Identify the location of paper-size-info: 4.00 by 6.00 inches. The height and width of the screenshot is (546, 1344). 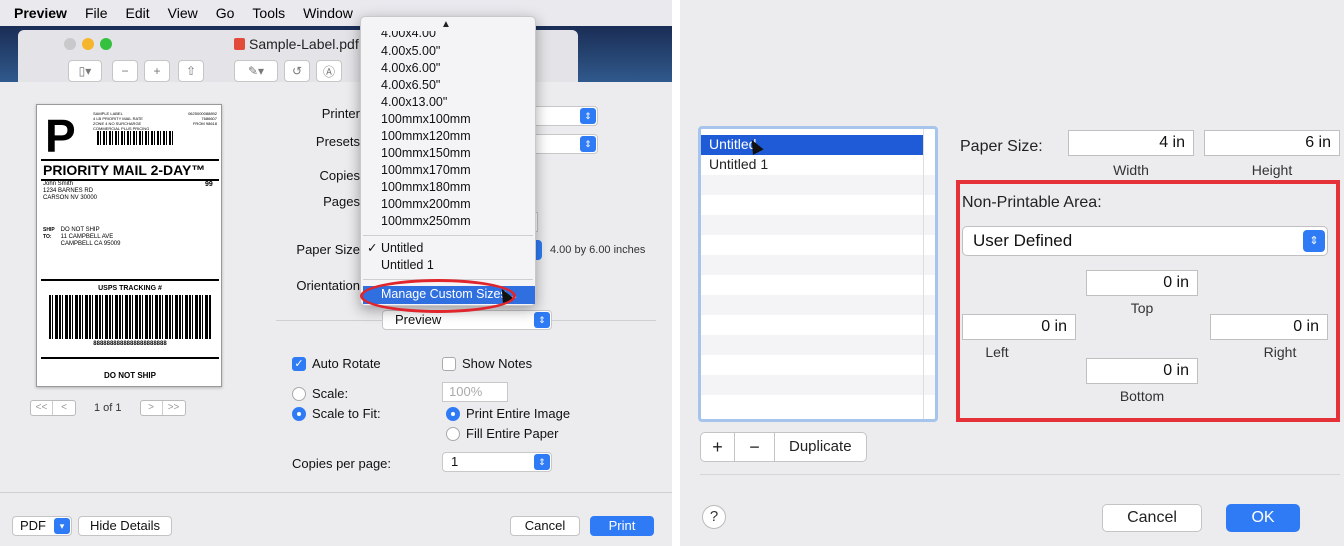
(598, 250).